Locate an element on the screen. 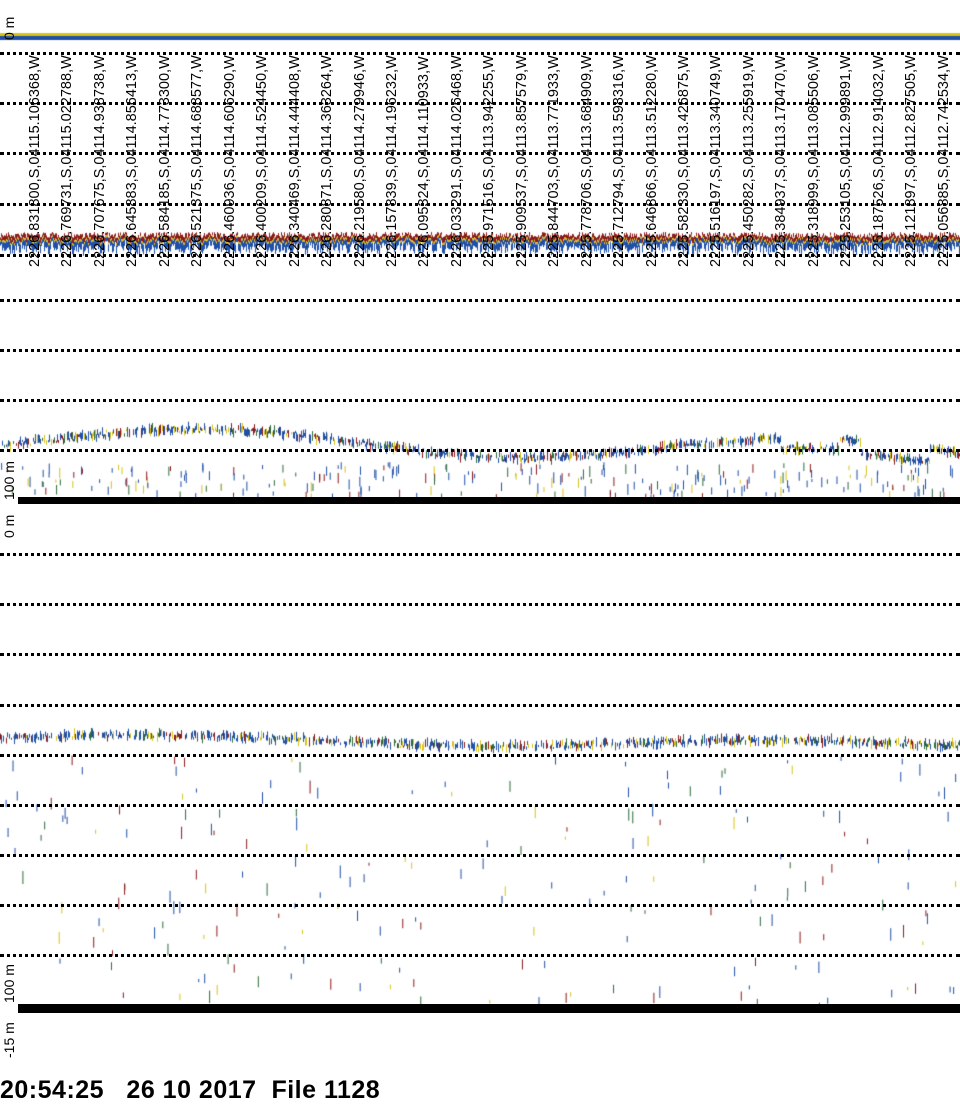  position-label: 2226.707675,S,04114.938738,W is located at coordinates (99, 161).